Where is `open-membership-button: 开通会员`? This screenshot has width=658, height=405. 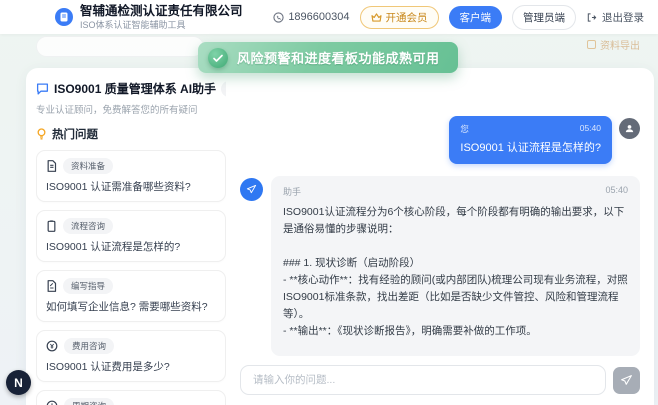 open-membership-button: 开通会员 is located at coordinates (399, 17).